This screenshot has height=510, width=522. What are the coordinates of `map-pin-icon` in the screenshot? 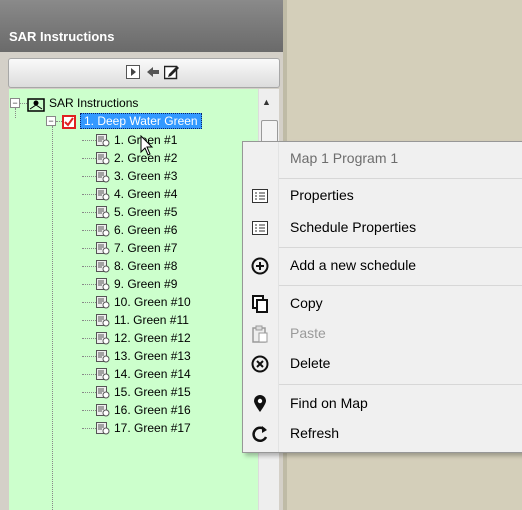 It's located at (260, 404).